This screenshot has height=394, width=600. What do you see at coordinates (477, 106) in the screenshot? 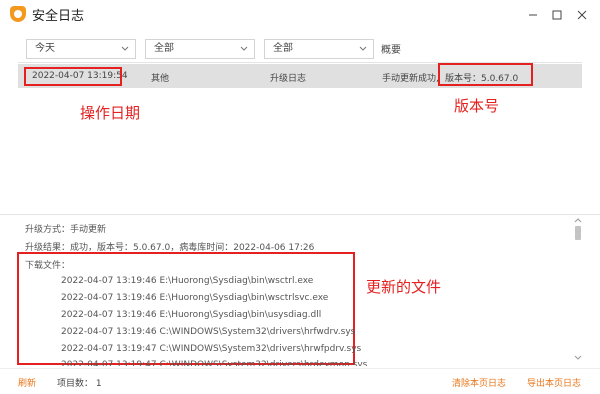
I see `annotation-version-label: 版本号` at bounding box center [477, 106].